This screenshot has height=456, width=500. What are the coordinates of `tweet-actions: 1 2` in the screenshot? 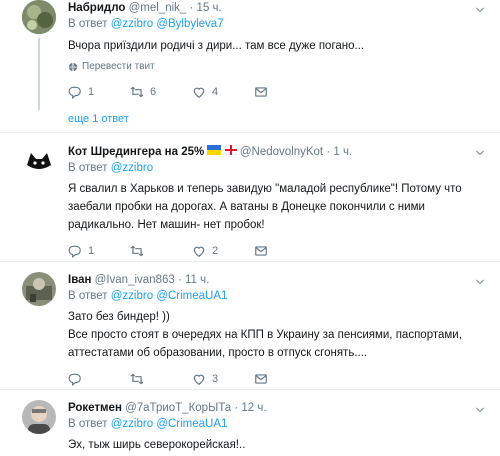 It's located at (278, 251).